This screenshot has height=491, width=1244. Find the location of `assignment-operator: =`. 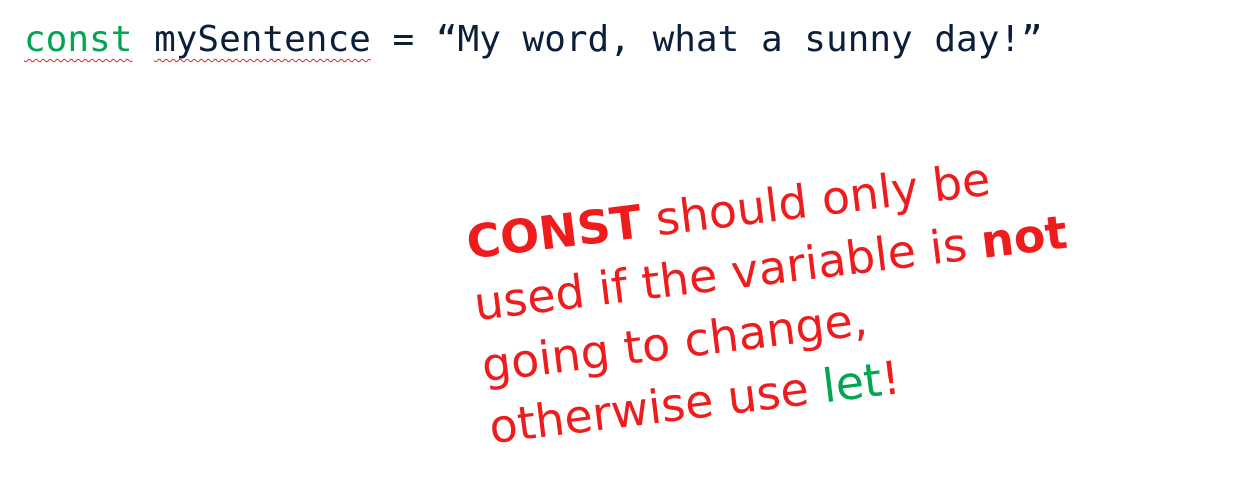

assignment-operator: = is located at coordinates (403, 39).